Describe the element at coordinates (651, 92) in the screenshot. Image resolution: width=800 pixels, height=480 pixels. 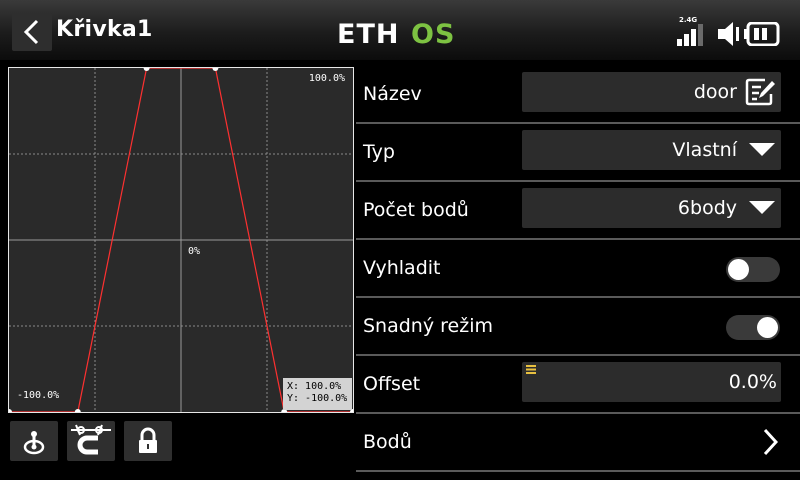
I see `name-field: door` at that location.